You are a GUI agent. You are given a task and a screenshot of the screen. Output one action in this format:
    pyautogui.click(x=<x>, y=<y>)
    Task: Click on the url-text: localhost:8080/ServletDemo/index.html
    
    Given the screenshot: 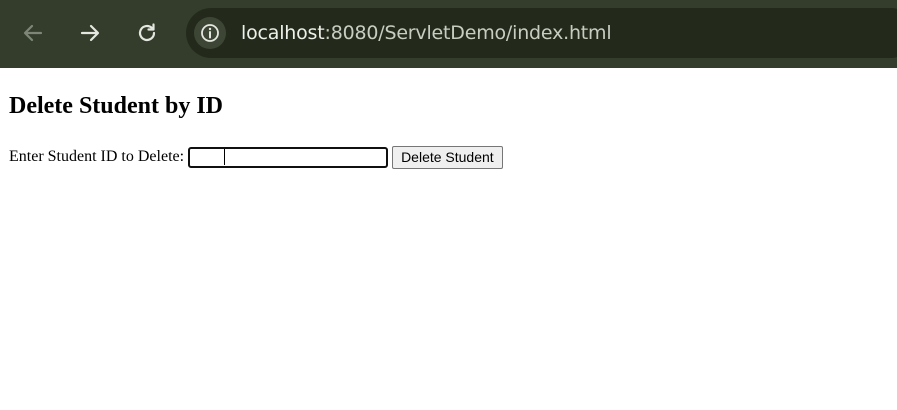 What is the action you would take?
    pyautogui.click(x=426, y=33)
    